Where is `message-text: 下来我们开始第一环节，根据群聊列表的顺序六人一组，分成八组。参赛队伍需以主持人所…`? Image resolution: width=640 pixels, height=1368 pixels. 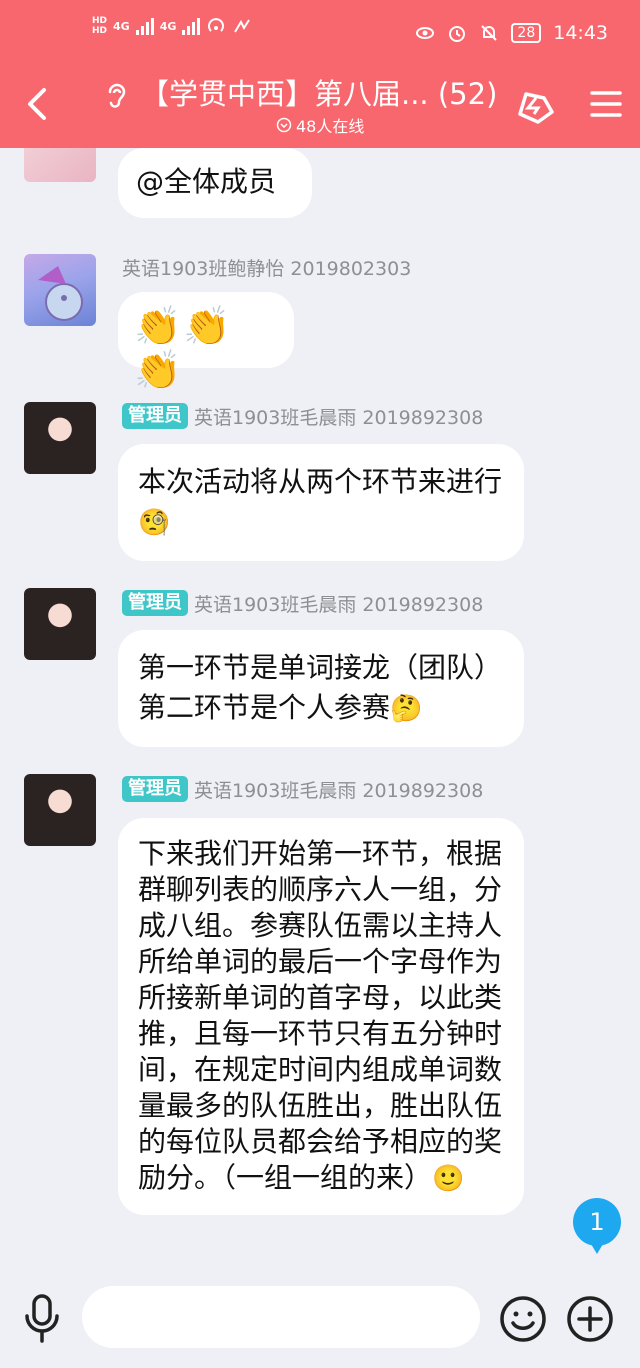
message-text: 下来我们开始第一环节，根据群聊列表的顺序六人一组，分成八组。参赛队伍需以主持人所… is located at coordinates (320, 1015).